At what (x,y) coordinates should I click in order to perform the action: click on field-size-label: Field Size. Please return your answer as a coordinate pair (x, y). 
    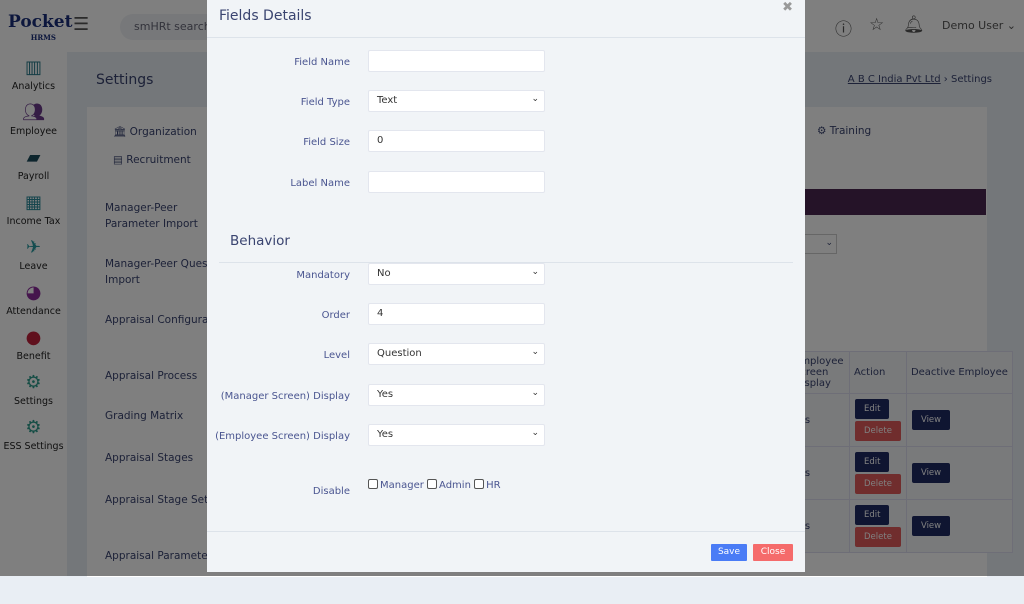
    Looking at the image, I should click on (326, 142).